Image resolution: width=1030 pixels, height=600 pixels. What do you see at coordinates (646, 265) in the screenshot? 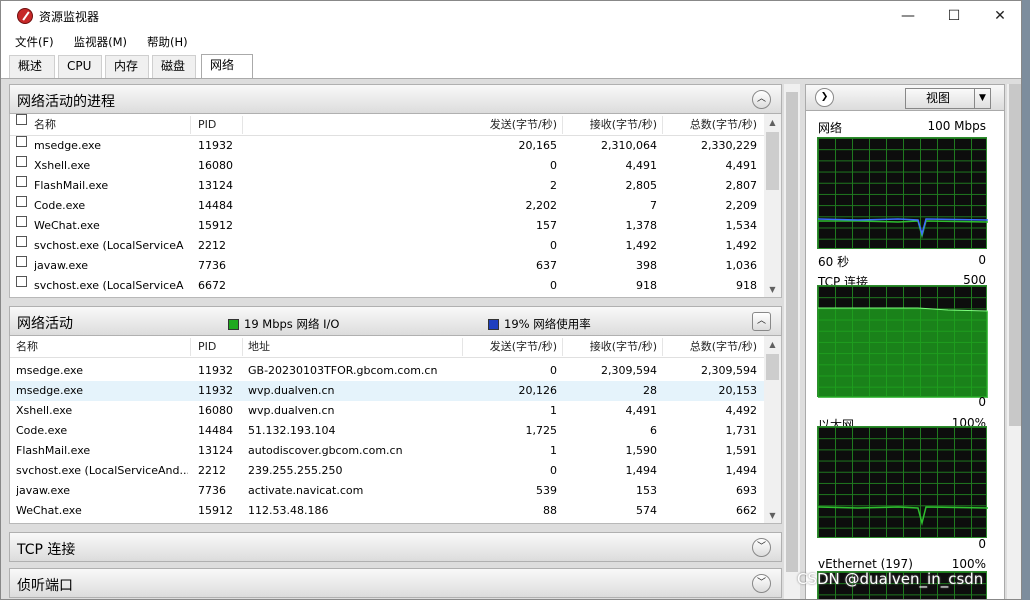
I see `recv-rate: 398` at bounding box center [646, 265].